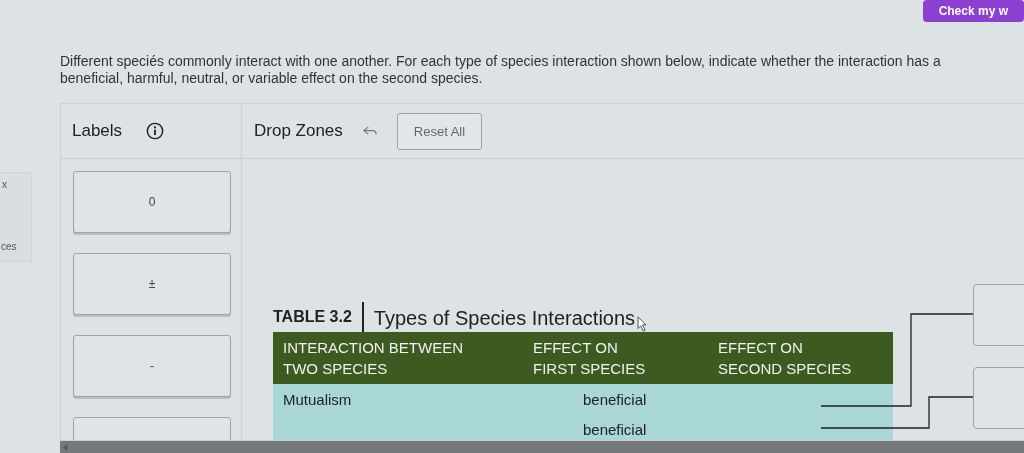 The image size is (1024, 453). What do you see at coordinates (152, 366) in the screenshot?
I see `label-card: -` at bounding box center [152, 366].